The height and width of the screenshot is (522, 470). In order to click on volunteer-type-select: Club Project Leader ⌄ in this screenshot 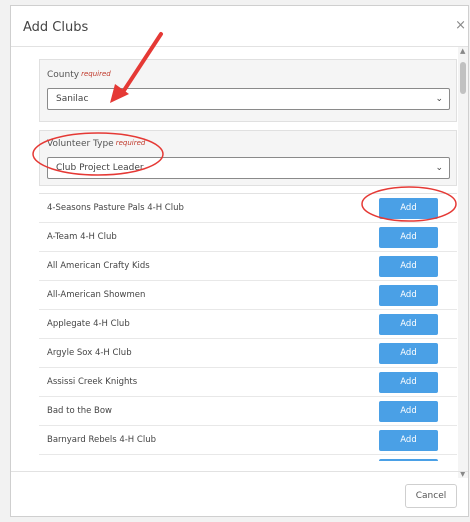, I will do `click(248, 168)`.